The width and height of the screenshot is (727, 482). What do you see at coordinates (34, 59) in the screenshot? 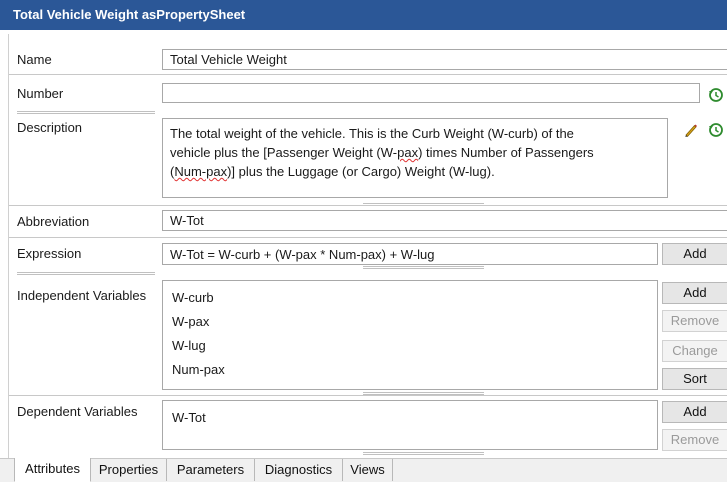
I see `name-label: Name` at bounding box center [34, 59].